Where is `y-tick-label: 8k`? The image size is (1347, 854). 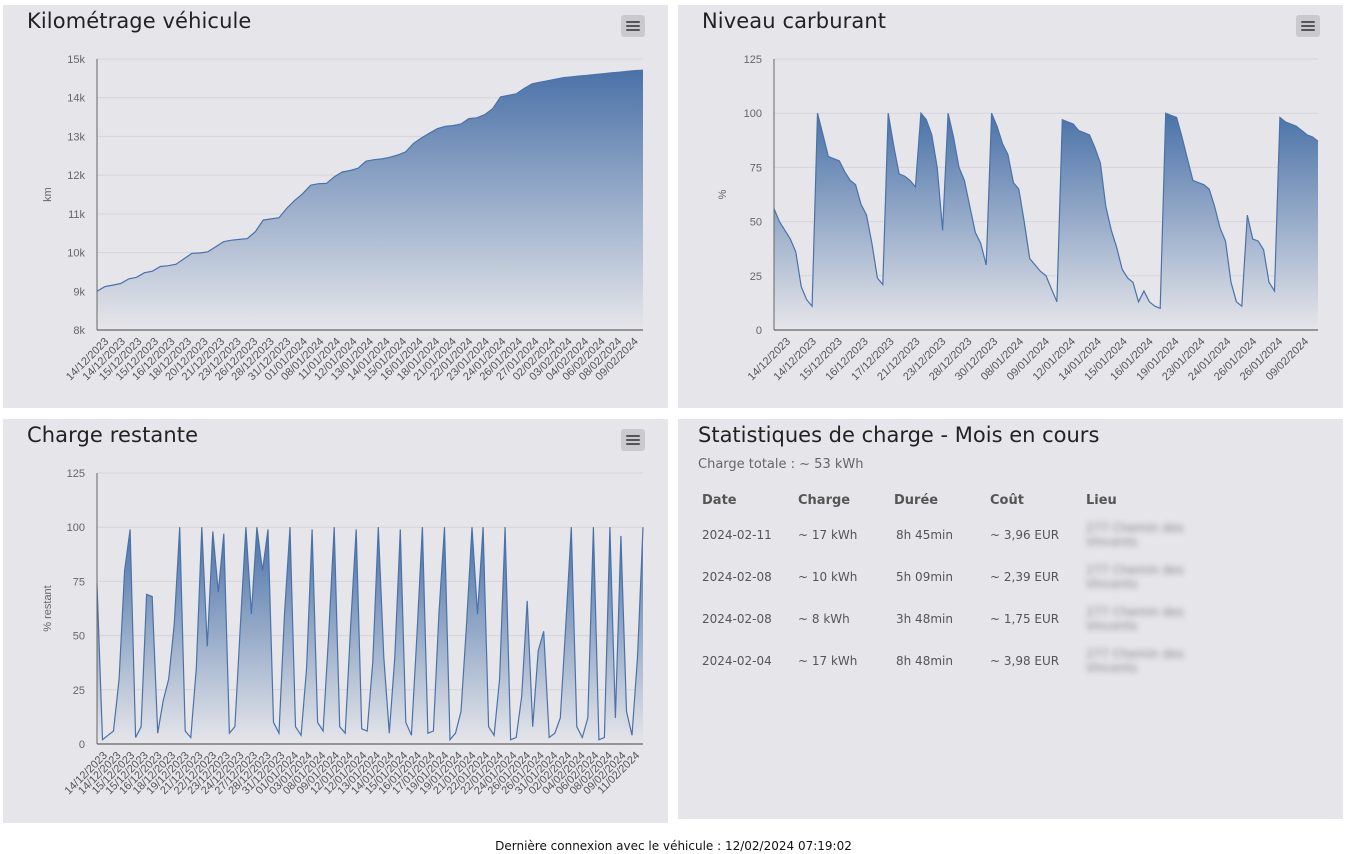 y-tick-label: 8k is located at coordinates (79, 331).